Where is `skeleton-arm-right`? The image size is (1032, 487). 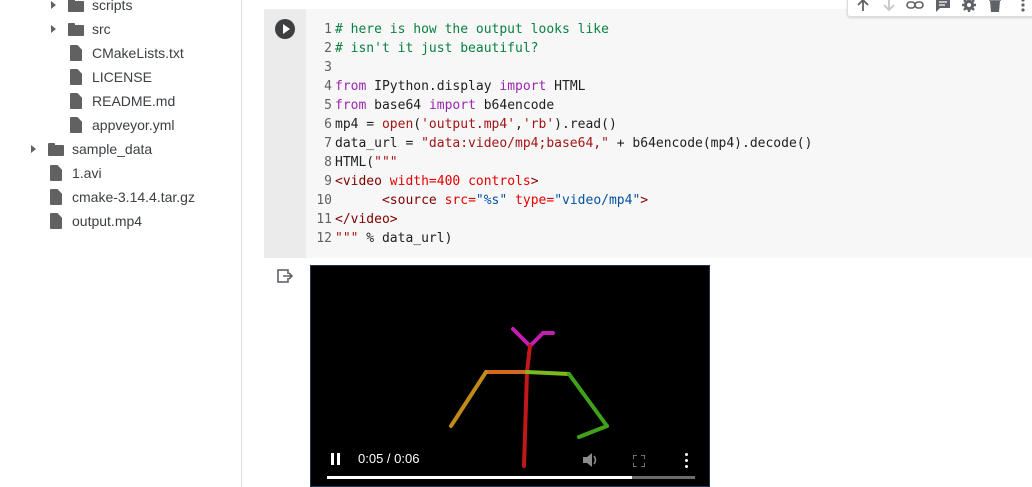
skeleton-arm-right is located at coordinates (588, 400).